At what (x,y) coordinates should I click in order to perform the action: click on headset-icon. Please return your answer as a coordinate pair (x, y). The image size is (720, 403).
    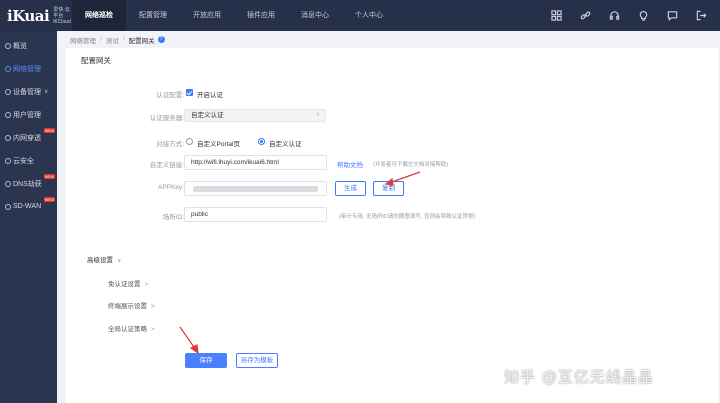
    Looking at the image, I should click on (614, 15).